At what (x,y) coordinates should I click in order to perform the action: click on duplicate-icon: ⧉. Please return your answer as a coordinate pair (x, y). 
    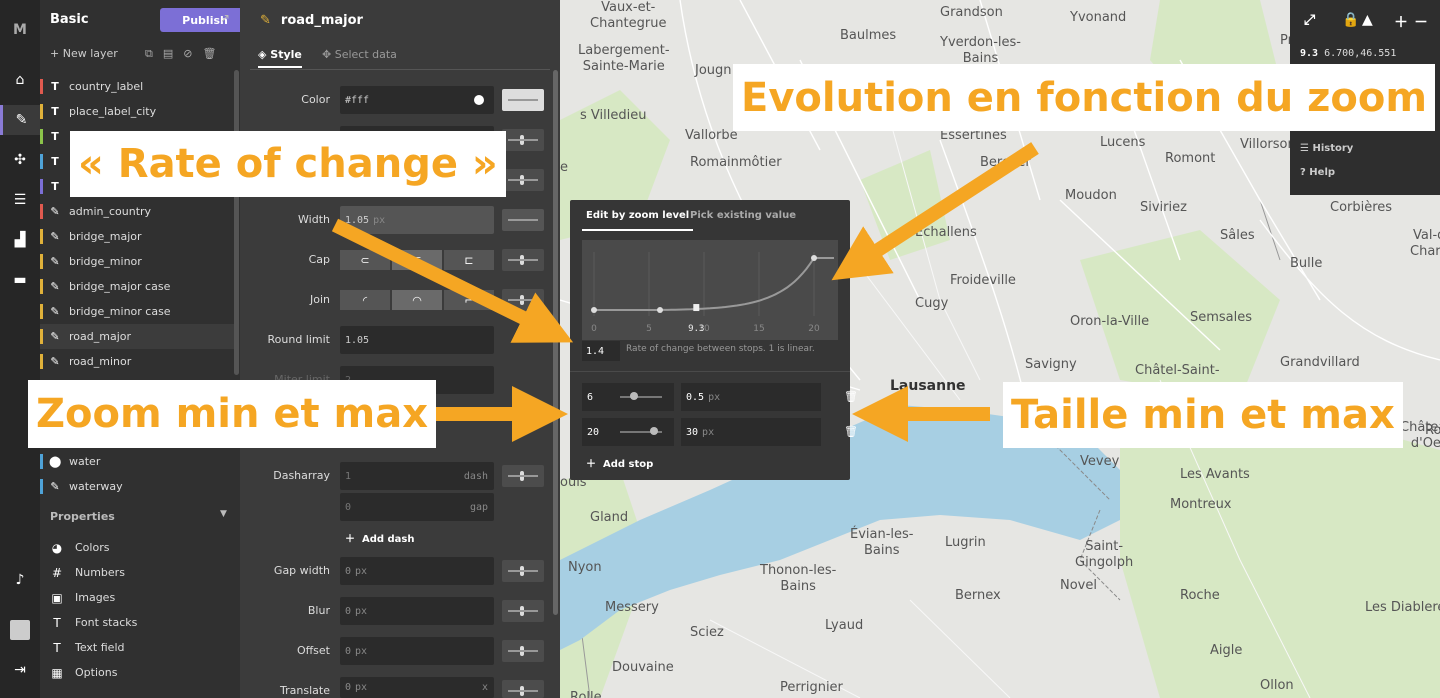
    Looking at the image, I should click on (149, 54).